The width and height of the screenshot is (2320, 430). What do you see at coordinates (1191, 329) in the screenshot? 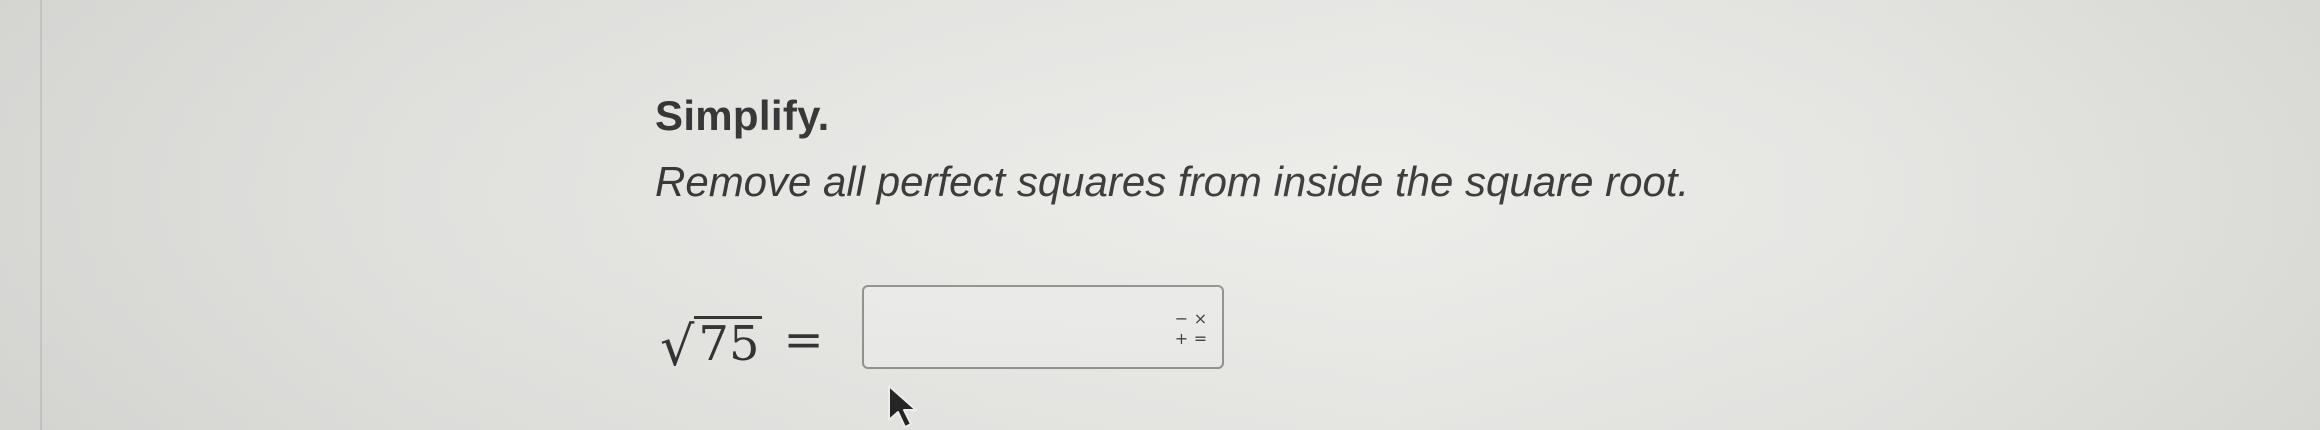
I see `math-keypad-icon: − × + =` at bounding box center [1191, 329].